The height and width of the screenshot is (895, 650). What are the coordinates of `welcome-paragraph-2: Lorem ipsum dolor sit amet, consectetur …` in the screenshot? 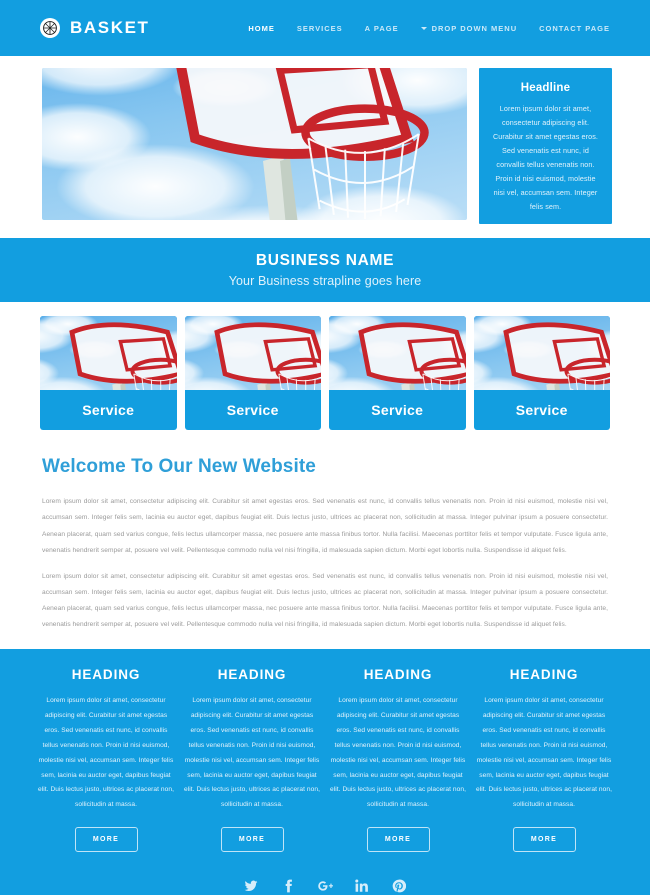 It's located at (325, 600).